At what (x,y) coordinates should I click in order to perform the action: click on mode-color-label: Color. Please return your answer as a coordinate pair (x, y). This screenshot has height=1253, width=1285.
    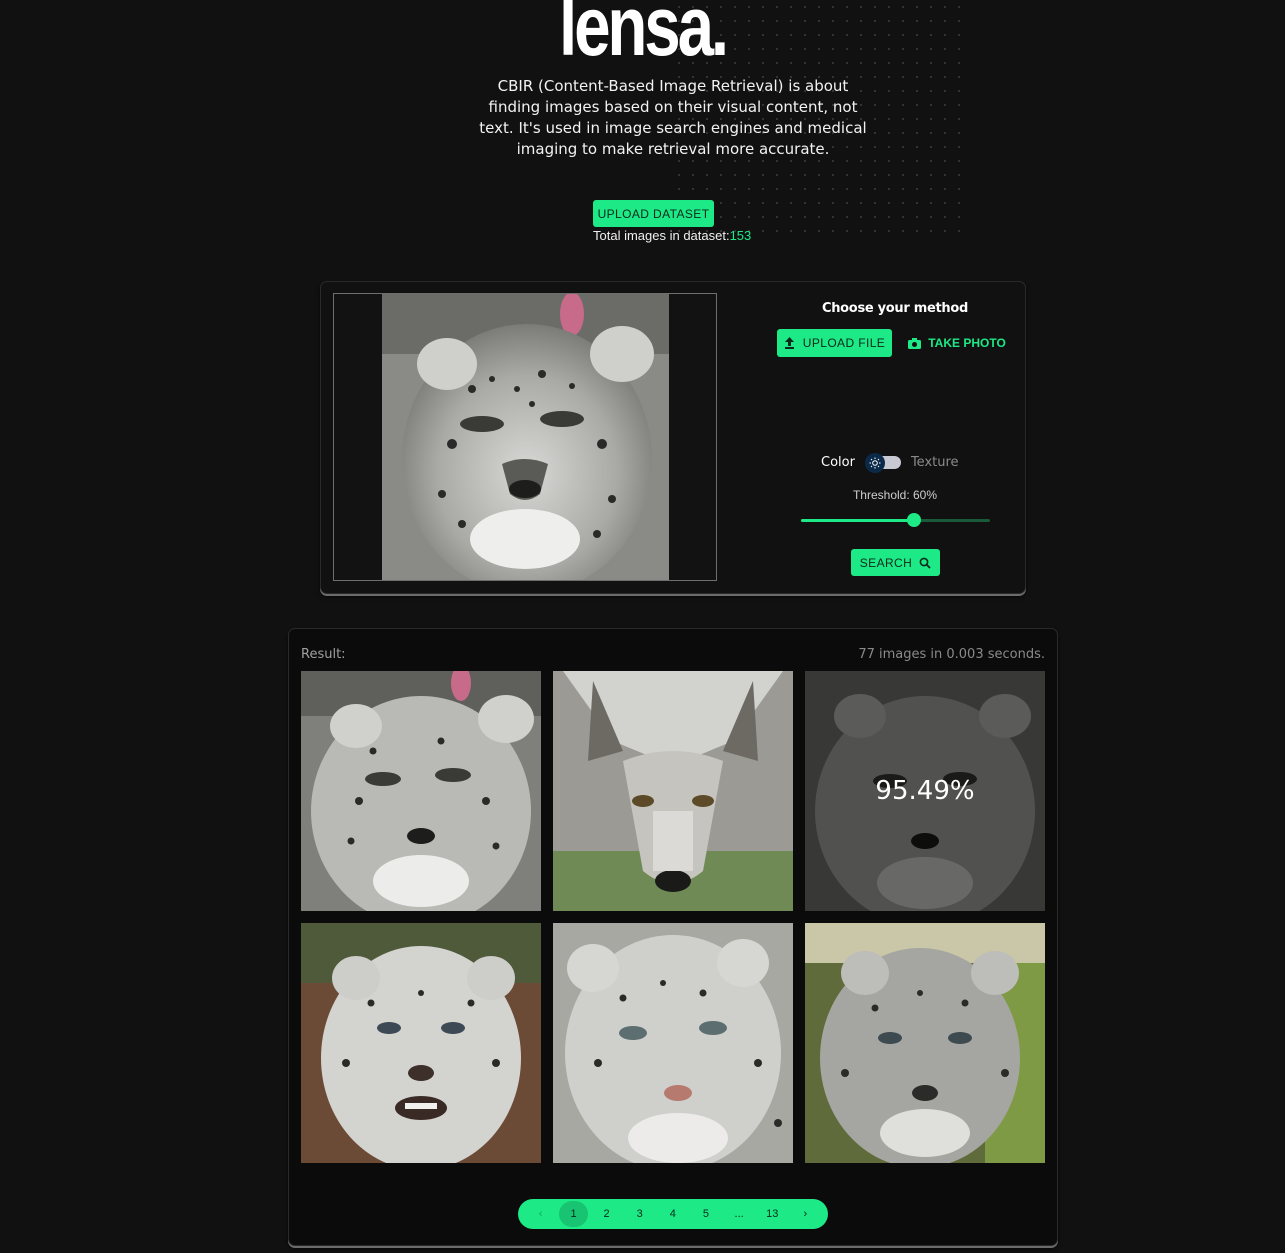
    Looking at the image, I should click on (838, 462).